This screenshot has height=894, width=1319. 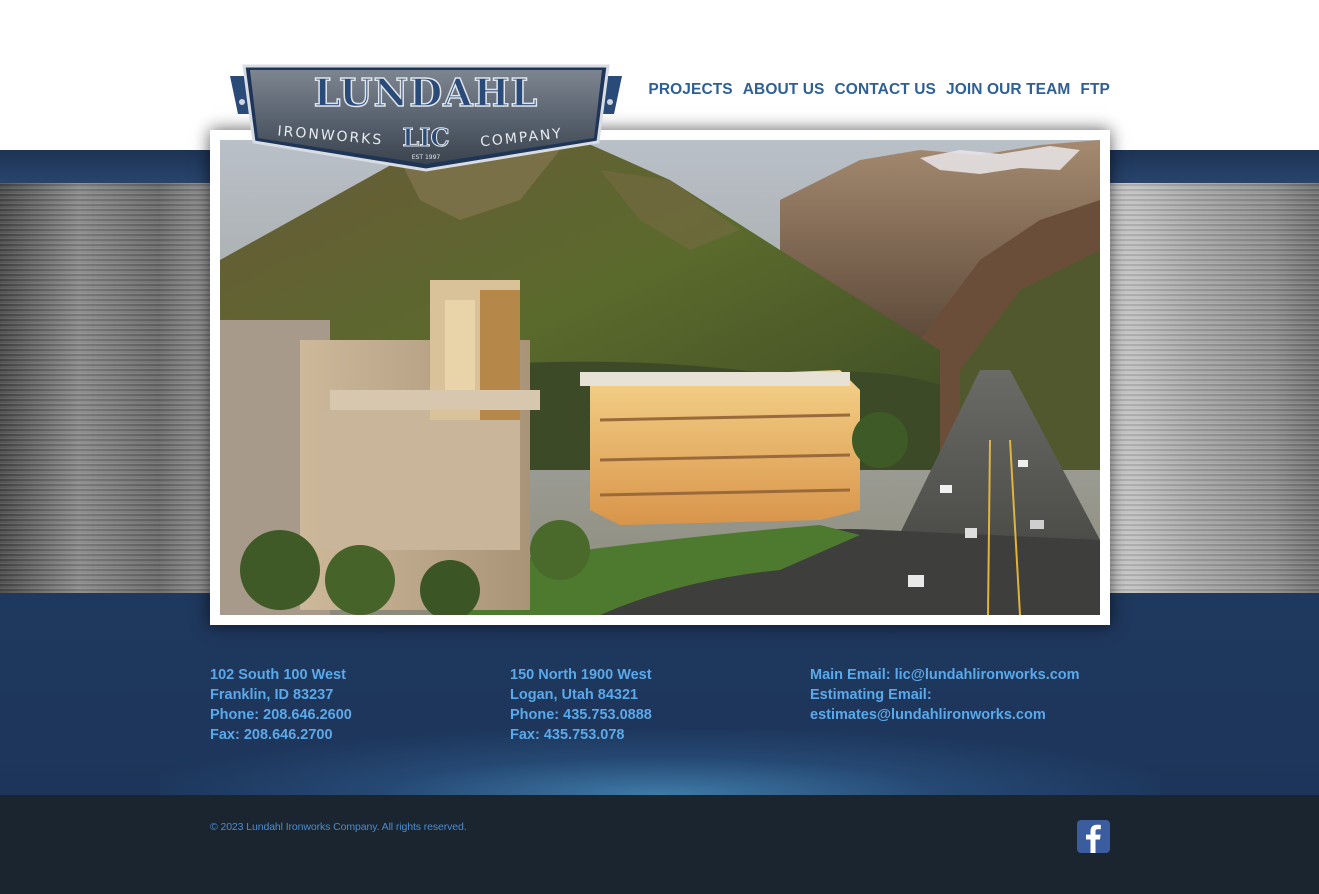 What do you see at coordinates (690, 90) in the screenshot?
I see `nav-projects: PROJECTS` at bounding box center [690, 90].